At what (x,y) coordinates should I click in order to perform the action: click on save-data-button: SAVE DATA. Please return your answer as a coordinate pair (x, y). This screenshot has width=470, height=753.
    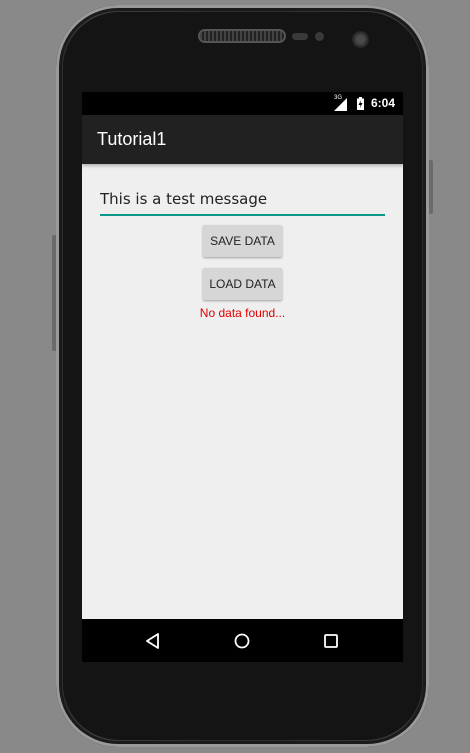
    Looking at the image, I should click on (242, 241).